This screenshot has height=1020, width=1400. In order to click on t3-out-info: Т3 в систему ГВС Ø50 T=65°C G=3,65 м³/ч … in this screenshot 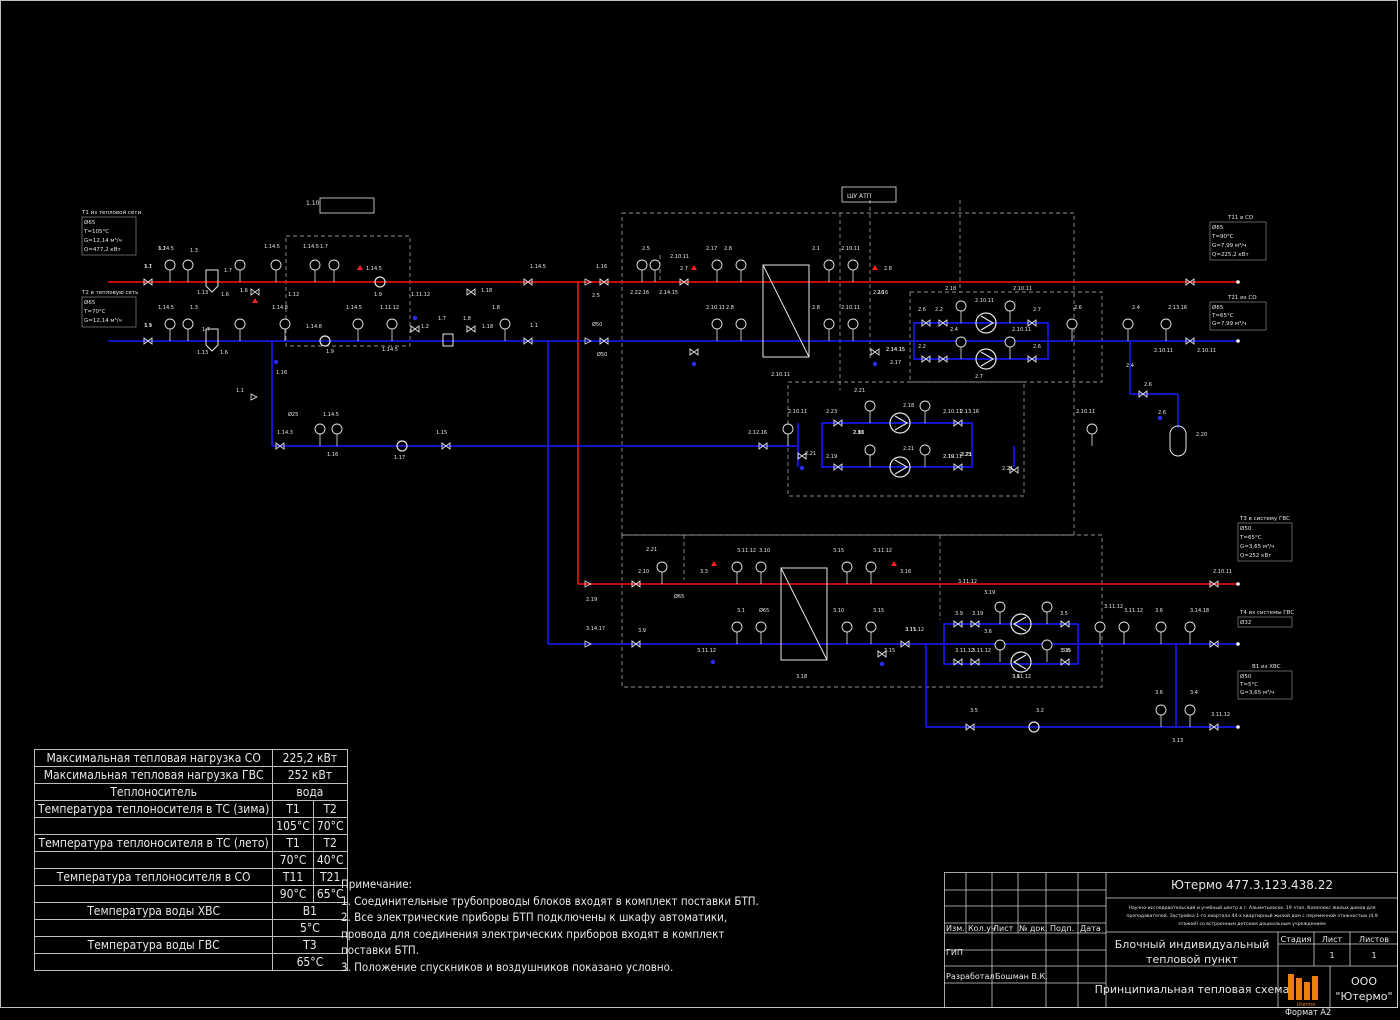, I will do `click(1265, 539)`.